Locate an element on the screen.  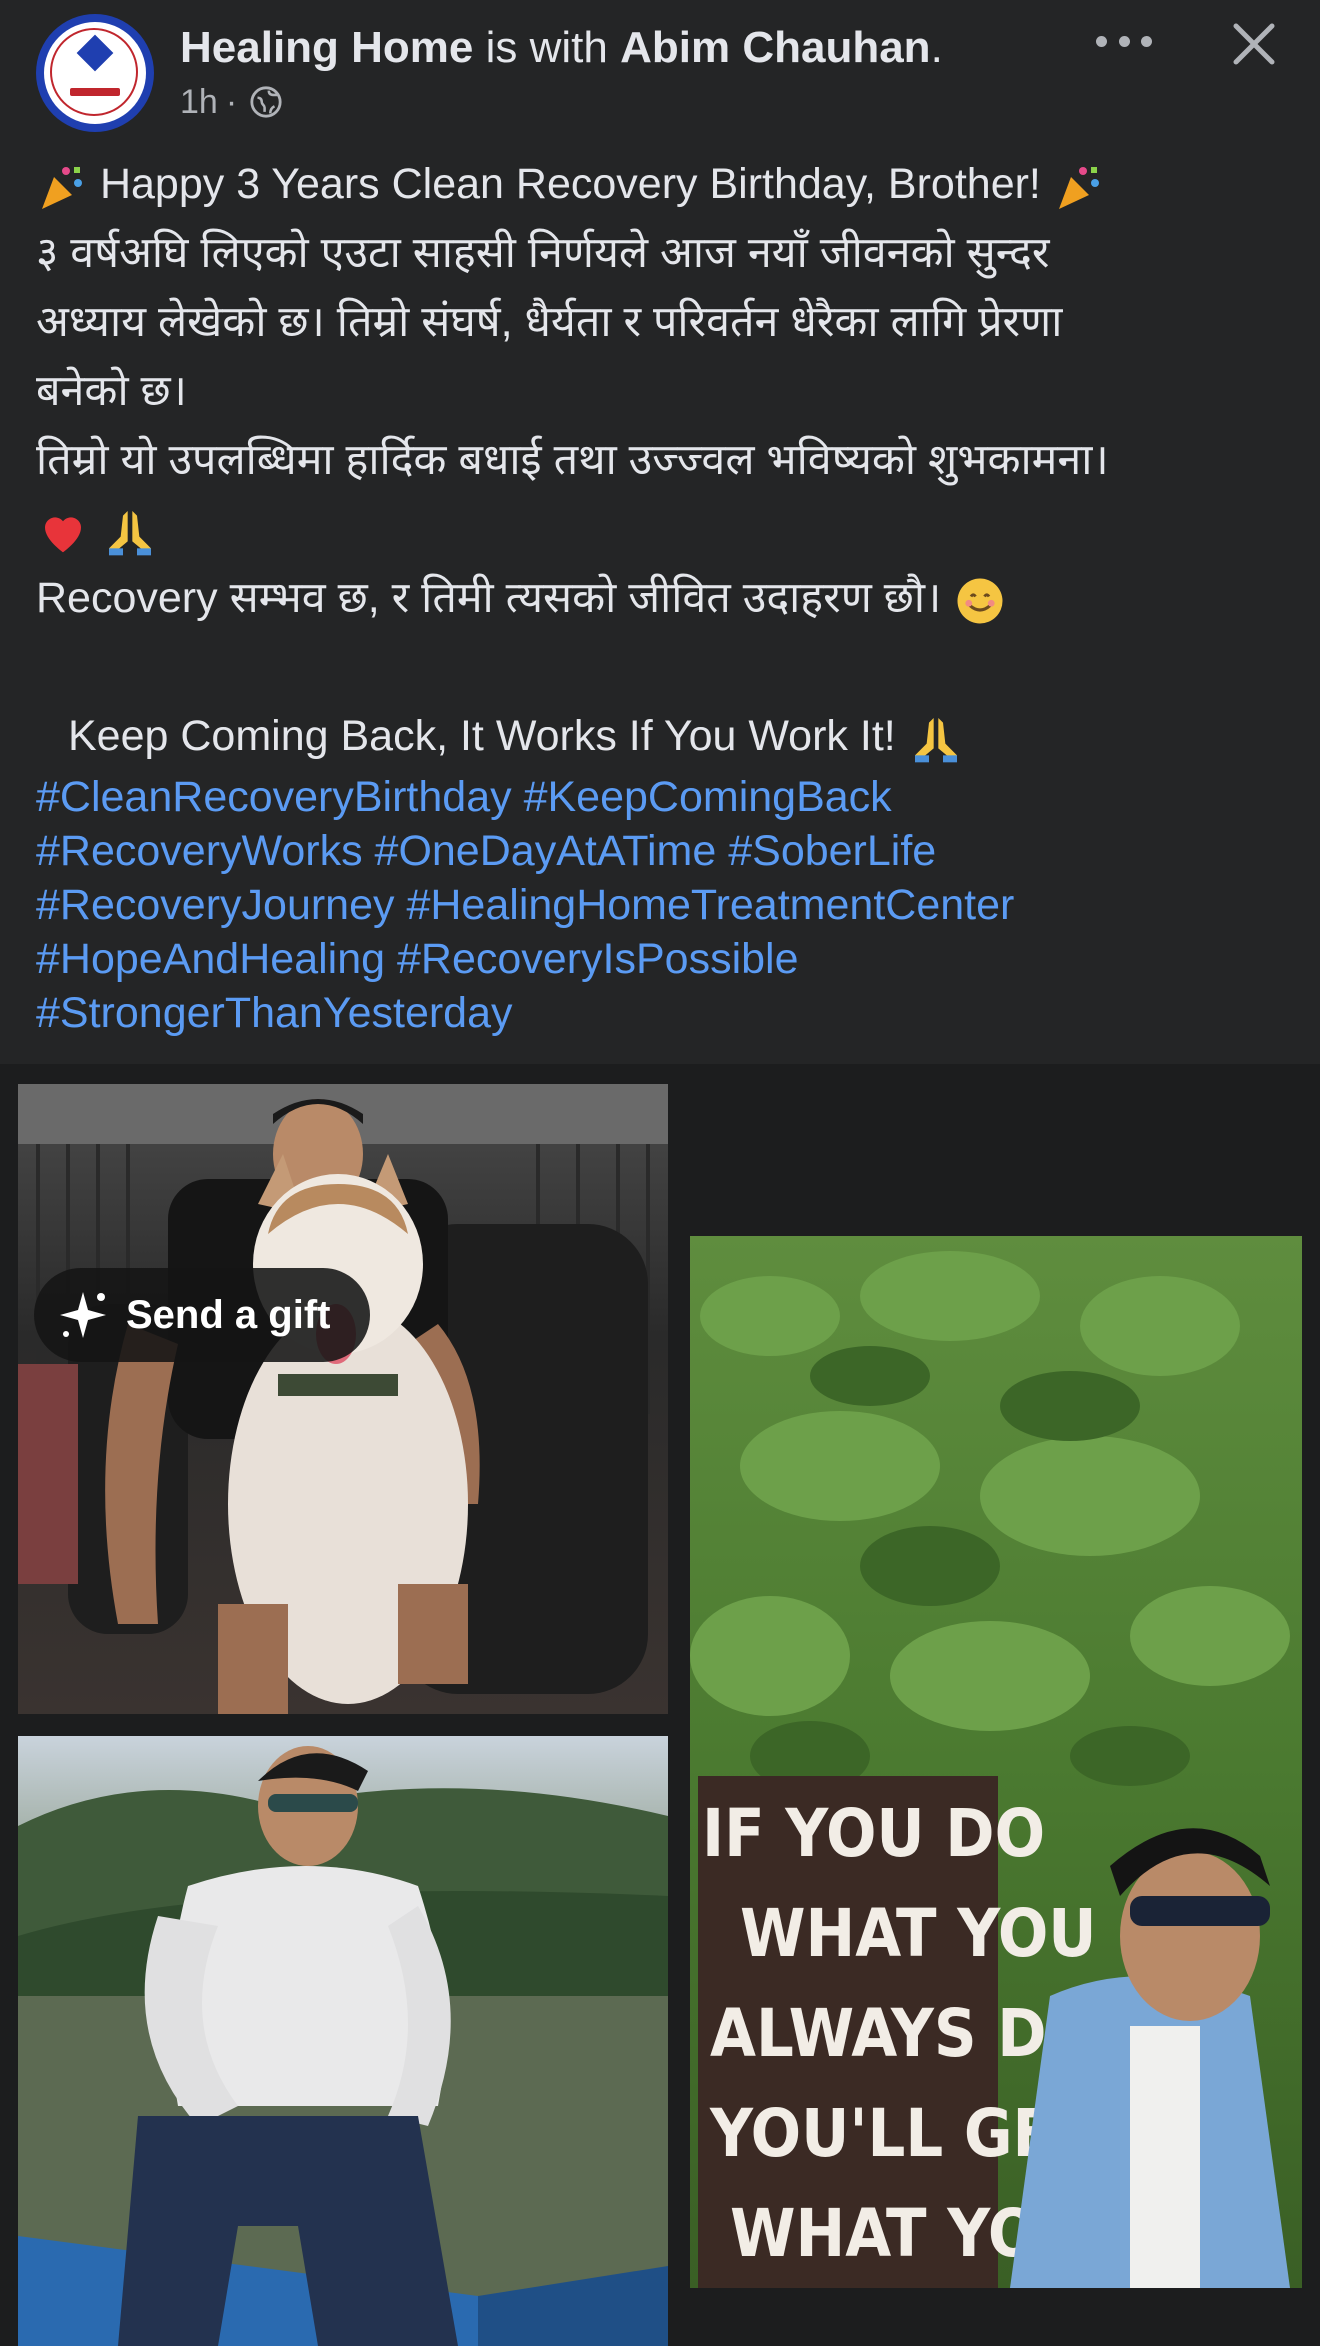
post-author-line: Healing Home is with Abim Chauhan. is located at coordinates (561, 48).